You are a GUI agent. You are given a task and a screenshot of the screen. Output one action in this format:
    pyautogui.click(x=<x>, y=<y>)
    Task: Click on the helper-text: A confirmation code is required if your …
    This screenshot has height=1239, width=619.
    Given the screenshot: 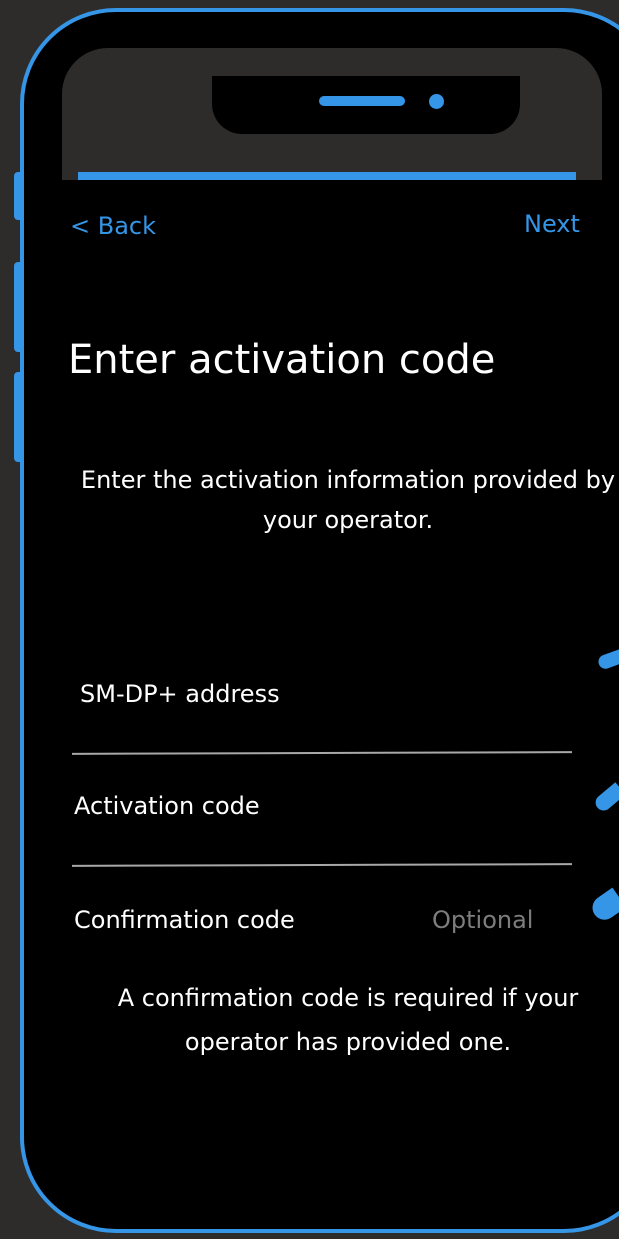 What is the action you would take?
    pyautogui.click(x=348, y=1020)
    